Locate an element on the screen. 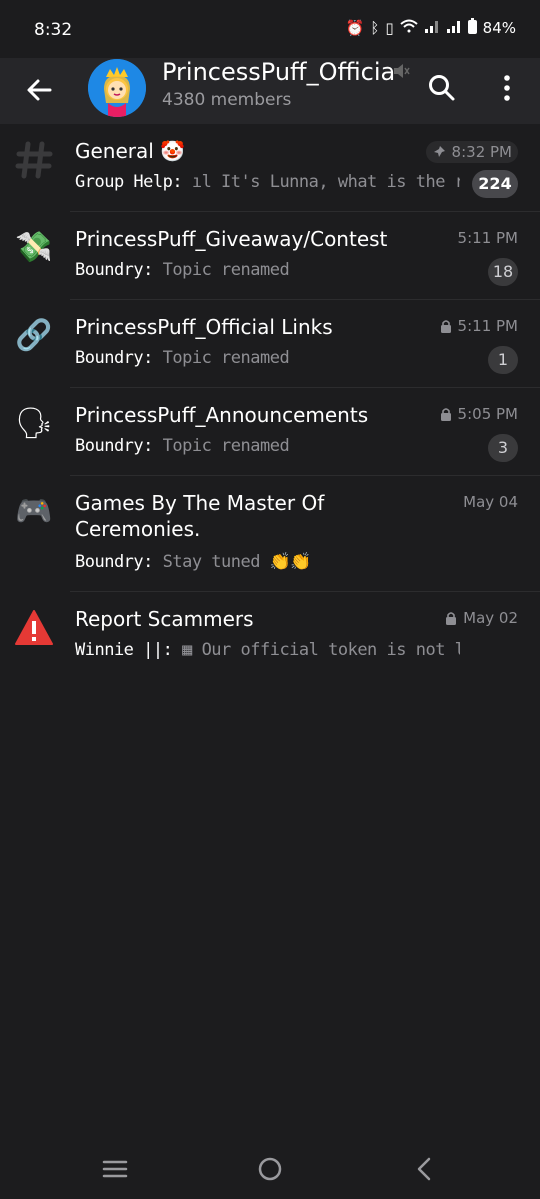  status-bar: 8:32 ⏰ ᛒ ▯ 84% is located at coordinates (270, 29).